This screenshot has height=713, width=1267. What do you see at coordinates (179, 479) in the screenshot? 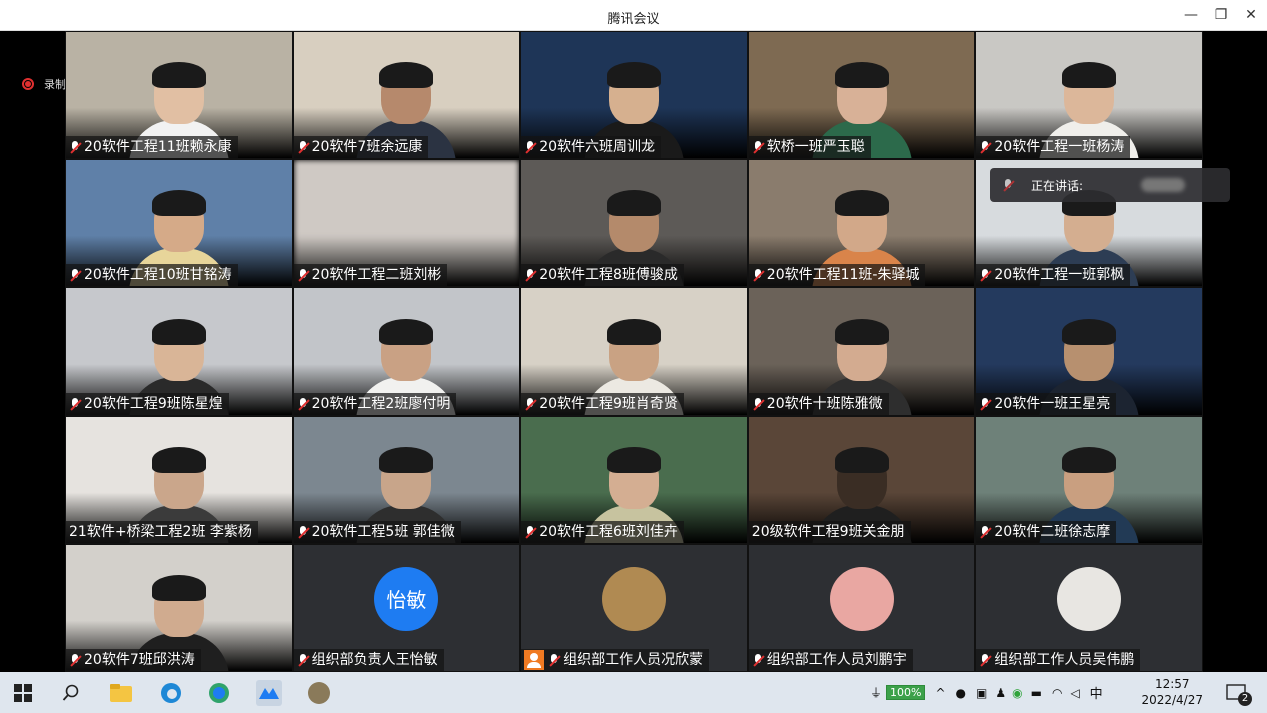
I see `video-tile: 21软件+桥梁工程2班 李紫杨` at bounding box center [179, 479].